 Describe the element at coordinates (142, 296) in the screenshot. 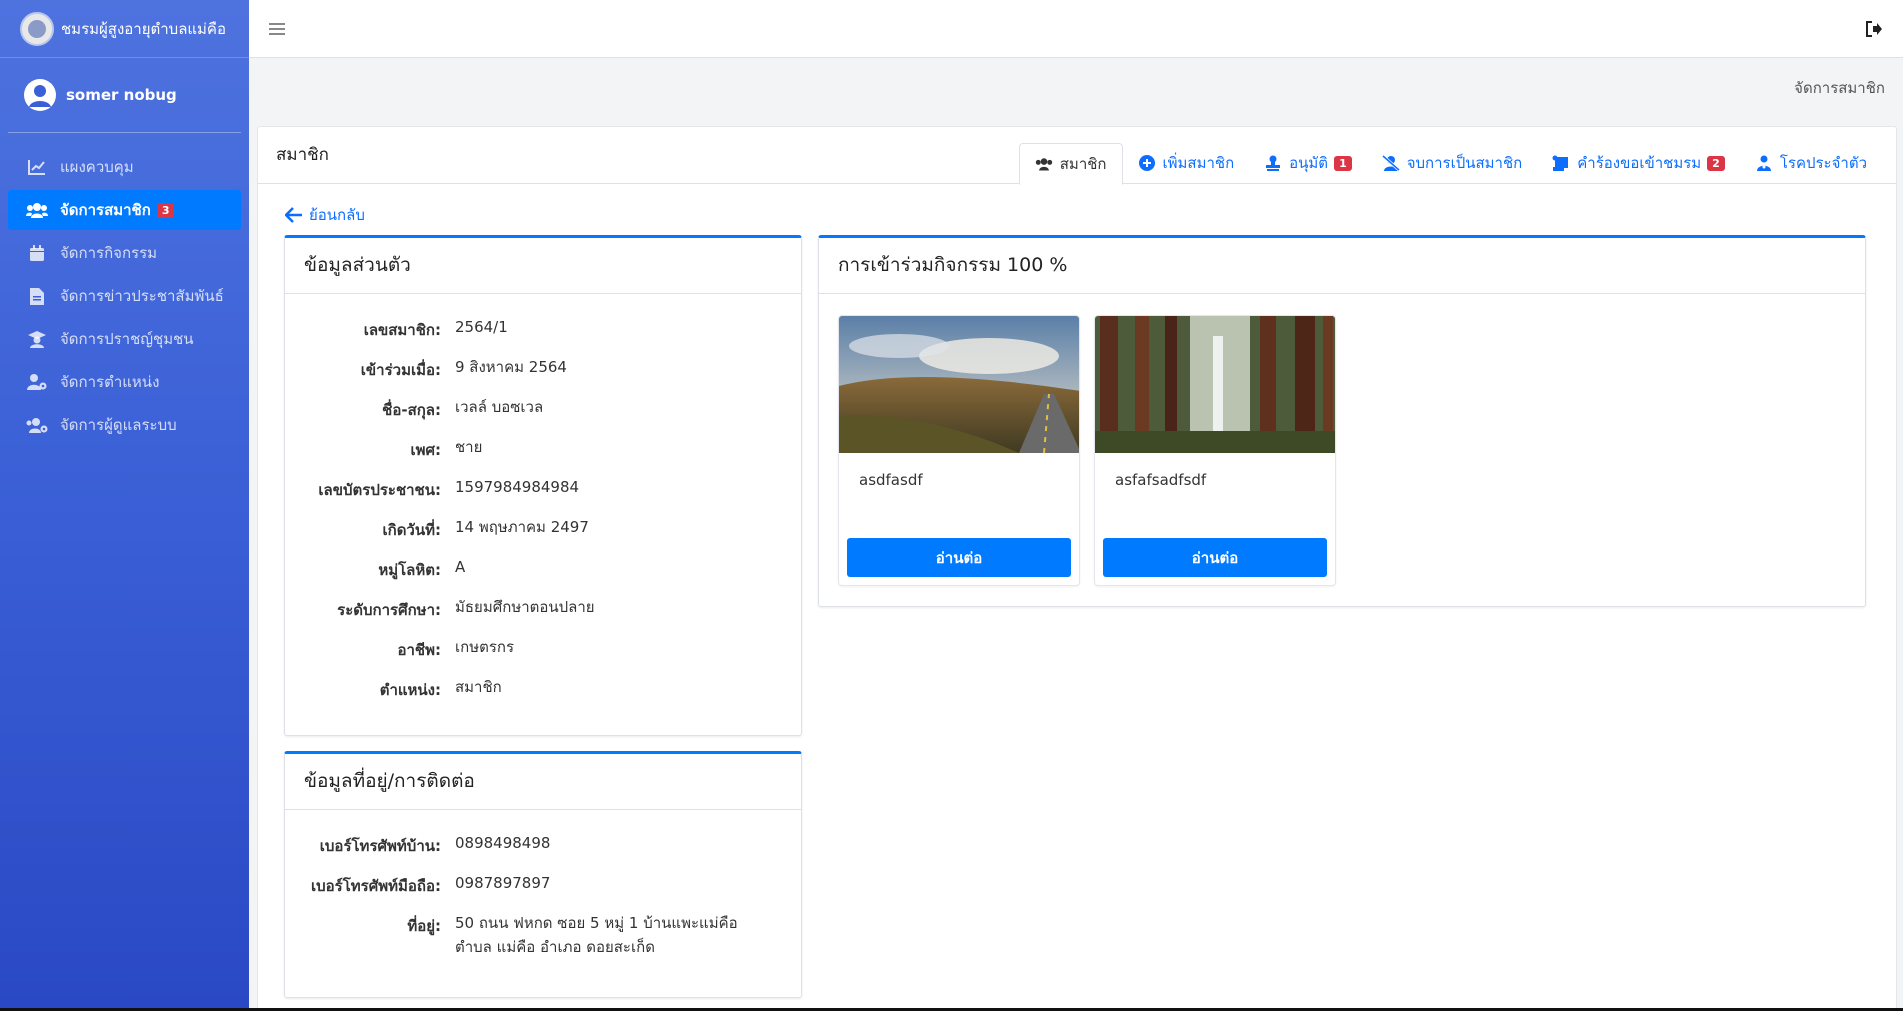

I see `sidebar-item-label: จัดการข่าวประชาสัมพันธ์` at that location.